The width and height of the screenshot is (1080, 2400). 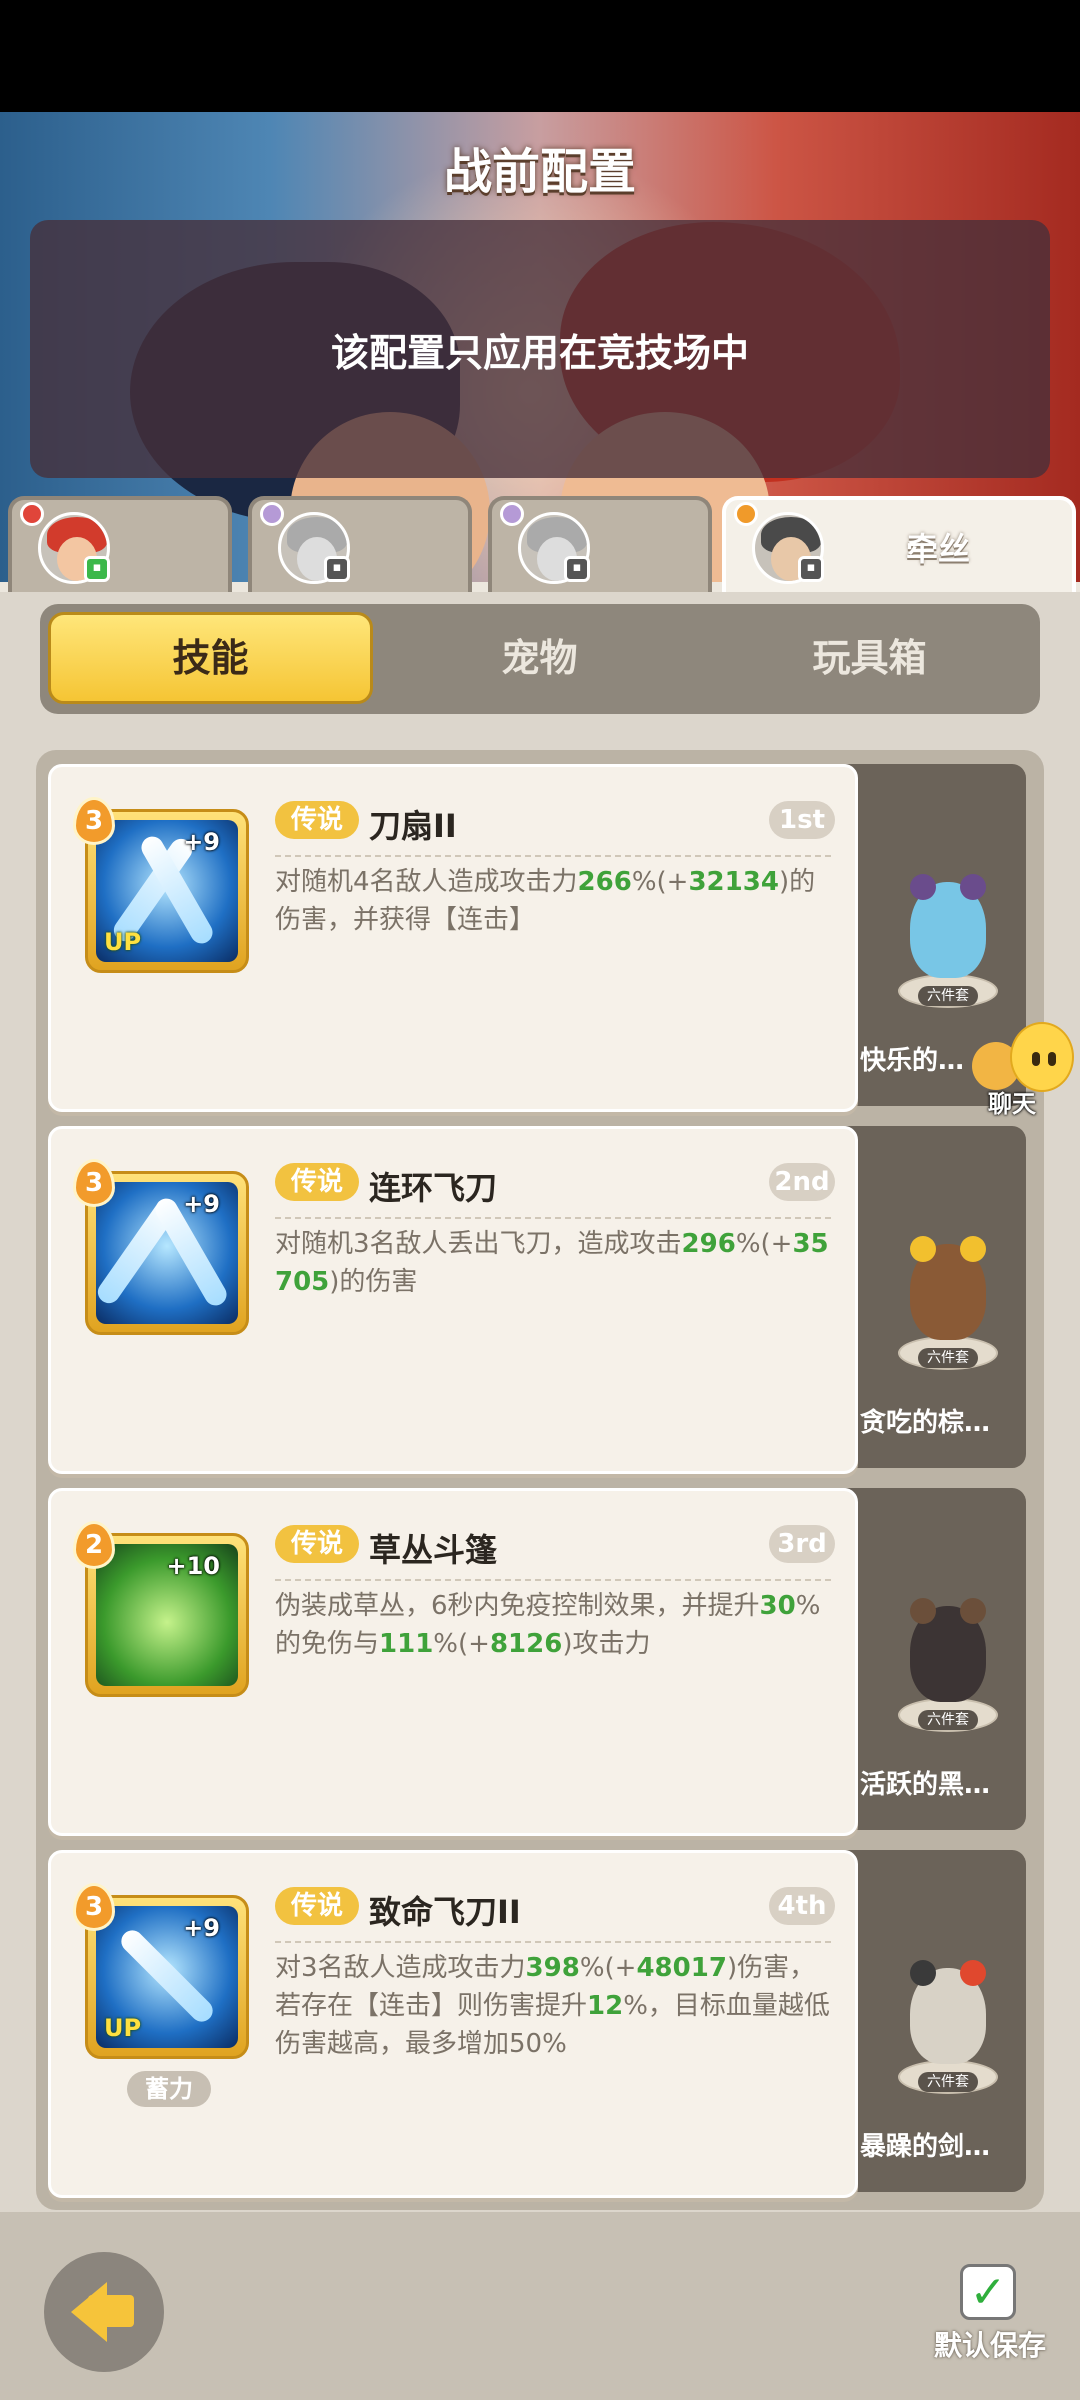 What do you see at coordinates (210, 658) in the screenshot?
I see `segment-skills: 技能` at bounding box center [210, 658].